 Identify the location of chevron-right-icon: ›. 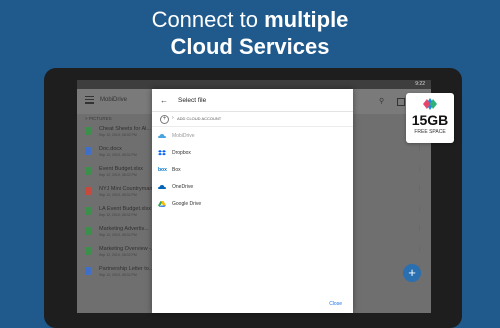
(173, 118).